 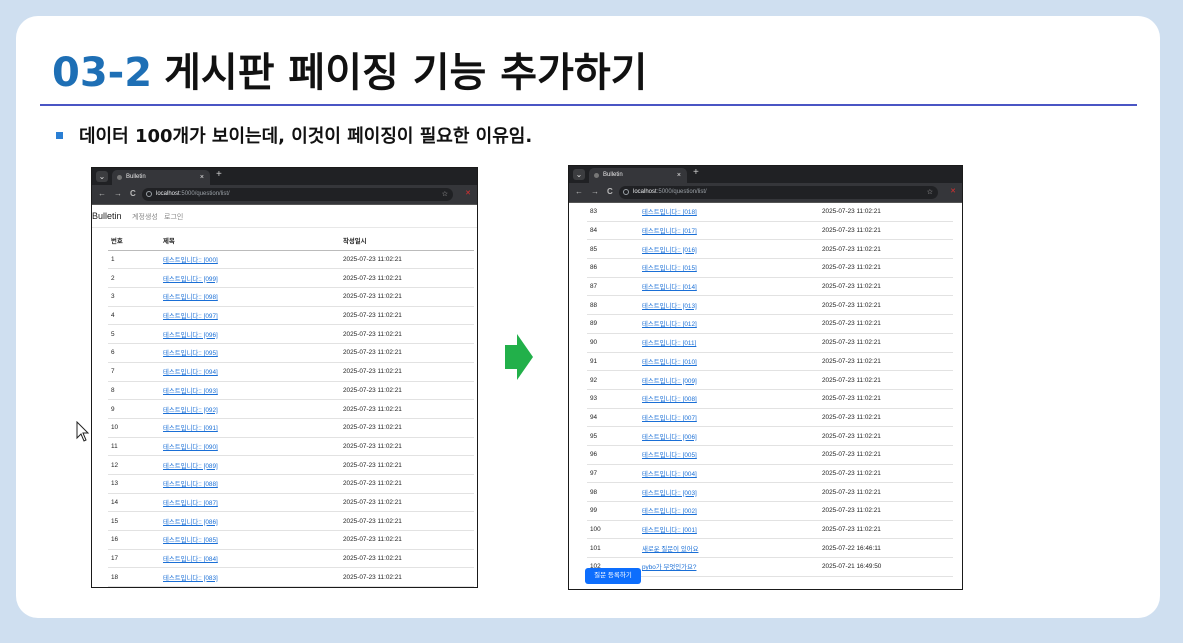 What do you see at coordinates (669, 530) in the screenshot?
I see `question-link: 테스트입니다:: [001]` at bounding box center [669, 530].